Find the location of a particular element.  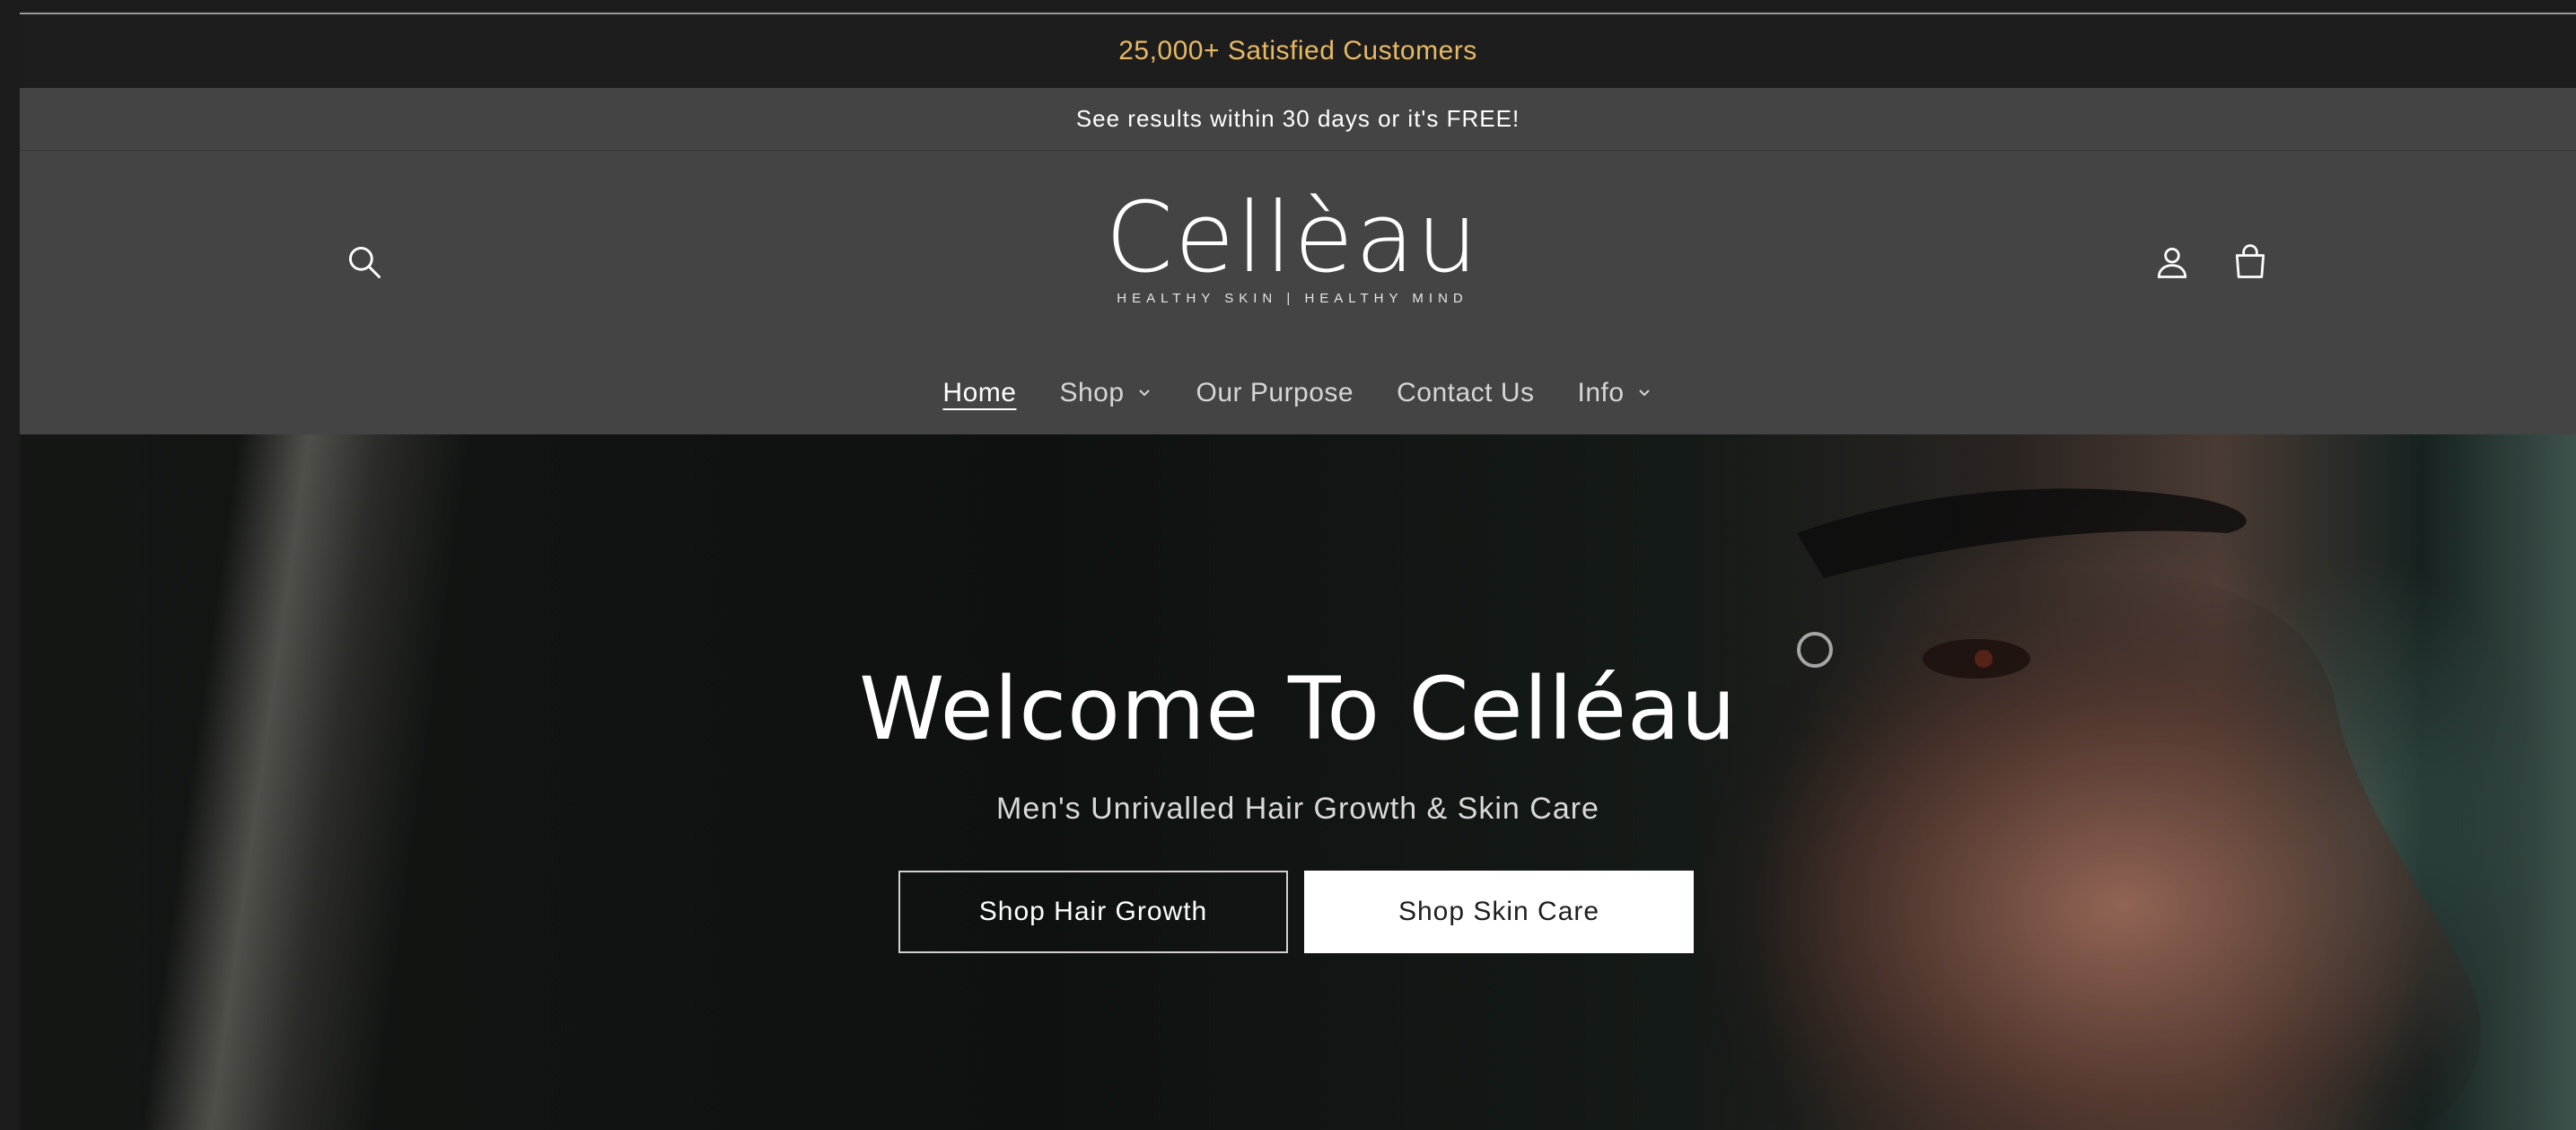

announcement-bar: See results within 30 days or it's FREE! is located at coordinates (1298, 120).